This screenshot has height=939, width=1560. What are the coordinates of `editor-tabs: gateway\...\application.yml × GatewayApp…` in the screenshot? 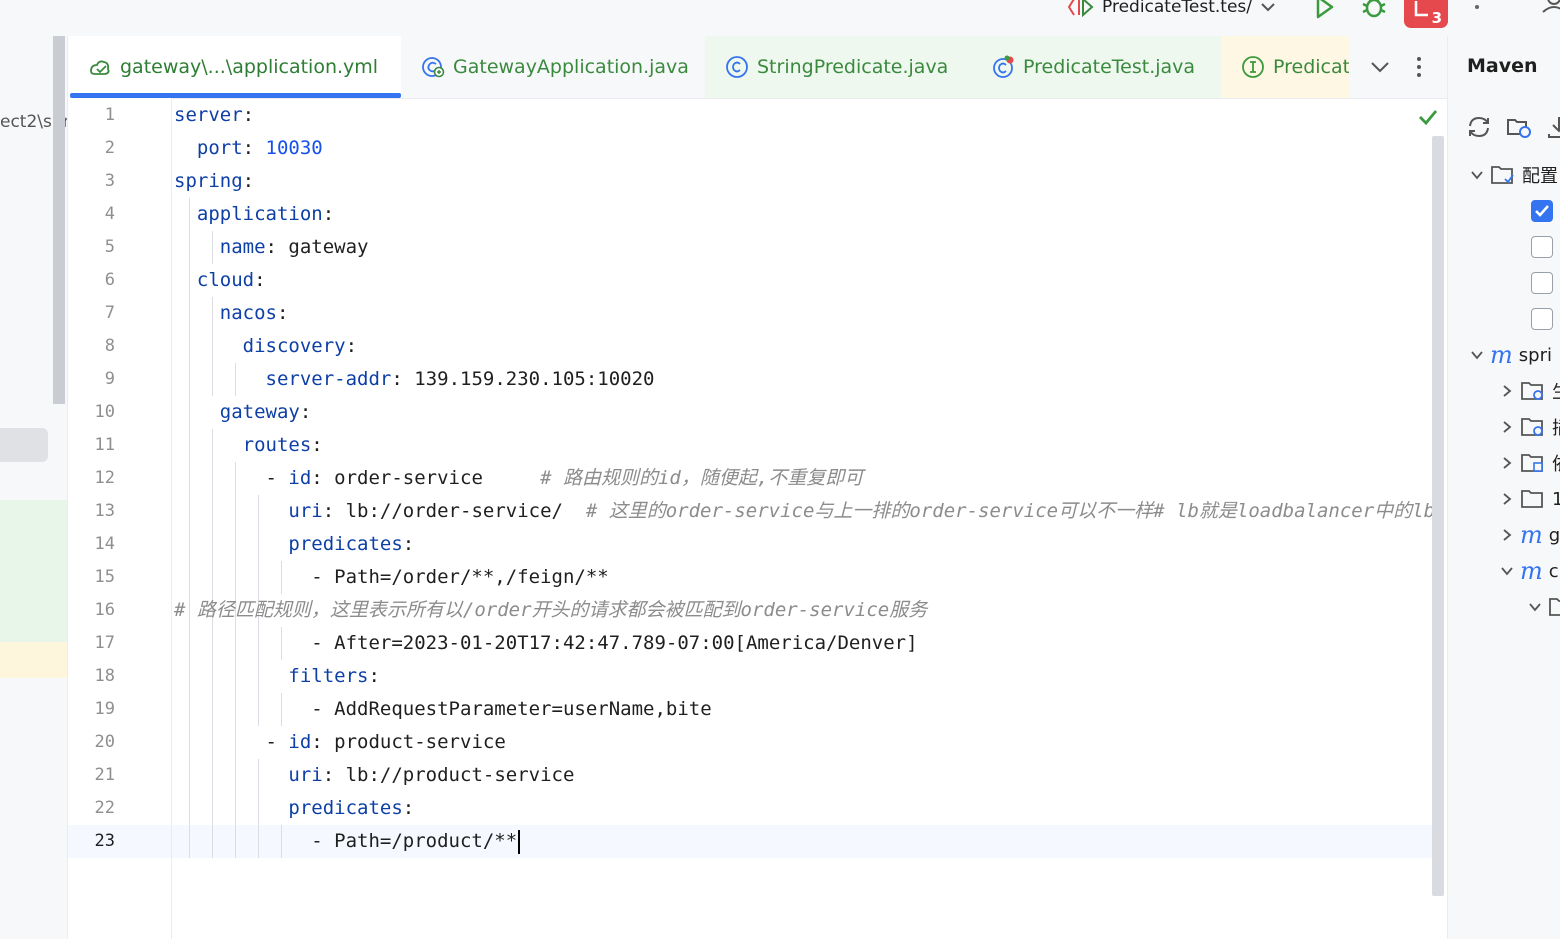 It's located at (757, 67).